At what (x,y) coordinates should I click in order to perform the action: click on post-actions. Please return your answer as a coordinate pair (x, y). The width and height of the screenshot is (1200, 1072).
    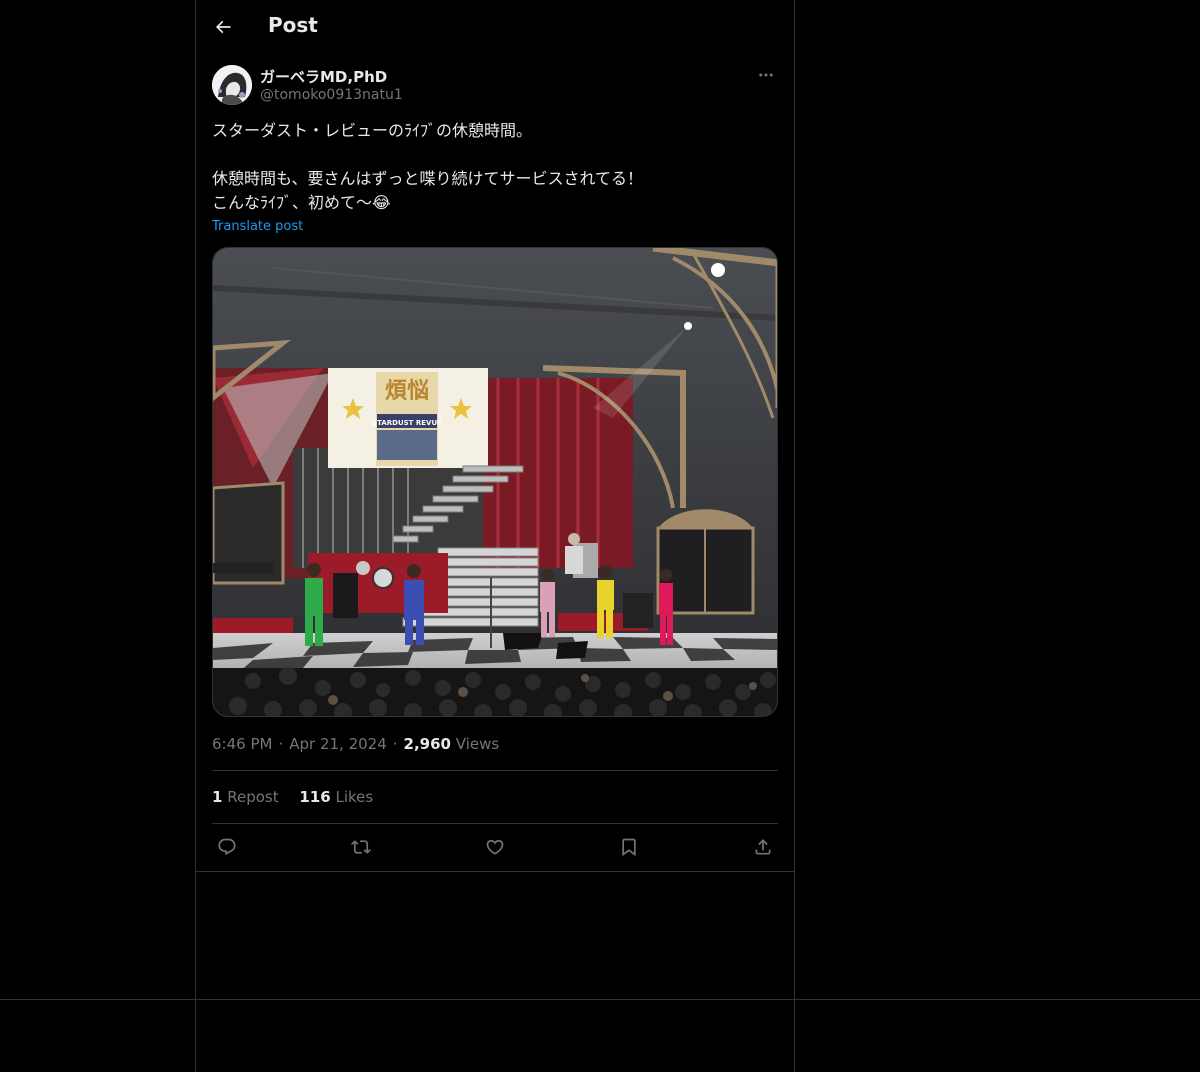
    Looking at the image, I should click on (495, 847).